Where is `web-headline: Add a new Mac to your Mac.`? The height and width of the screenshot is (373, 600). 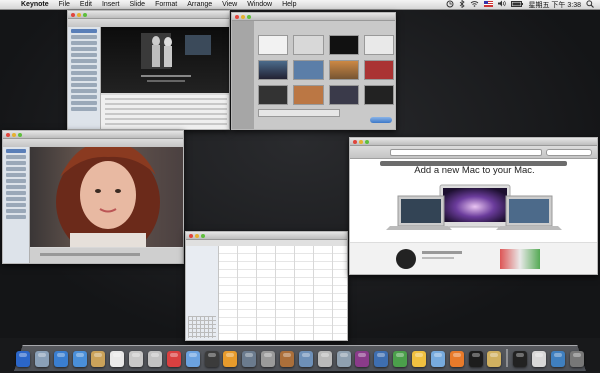
web-headline: Add a new Mac to your Mac. is located at coordinates (474, 170).